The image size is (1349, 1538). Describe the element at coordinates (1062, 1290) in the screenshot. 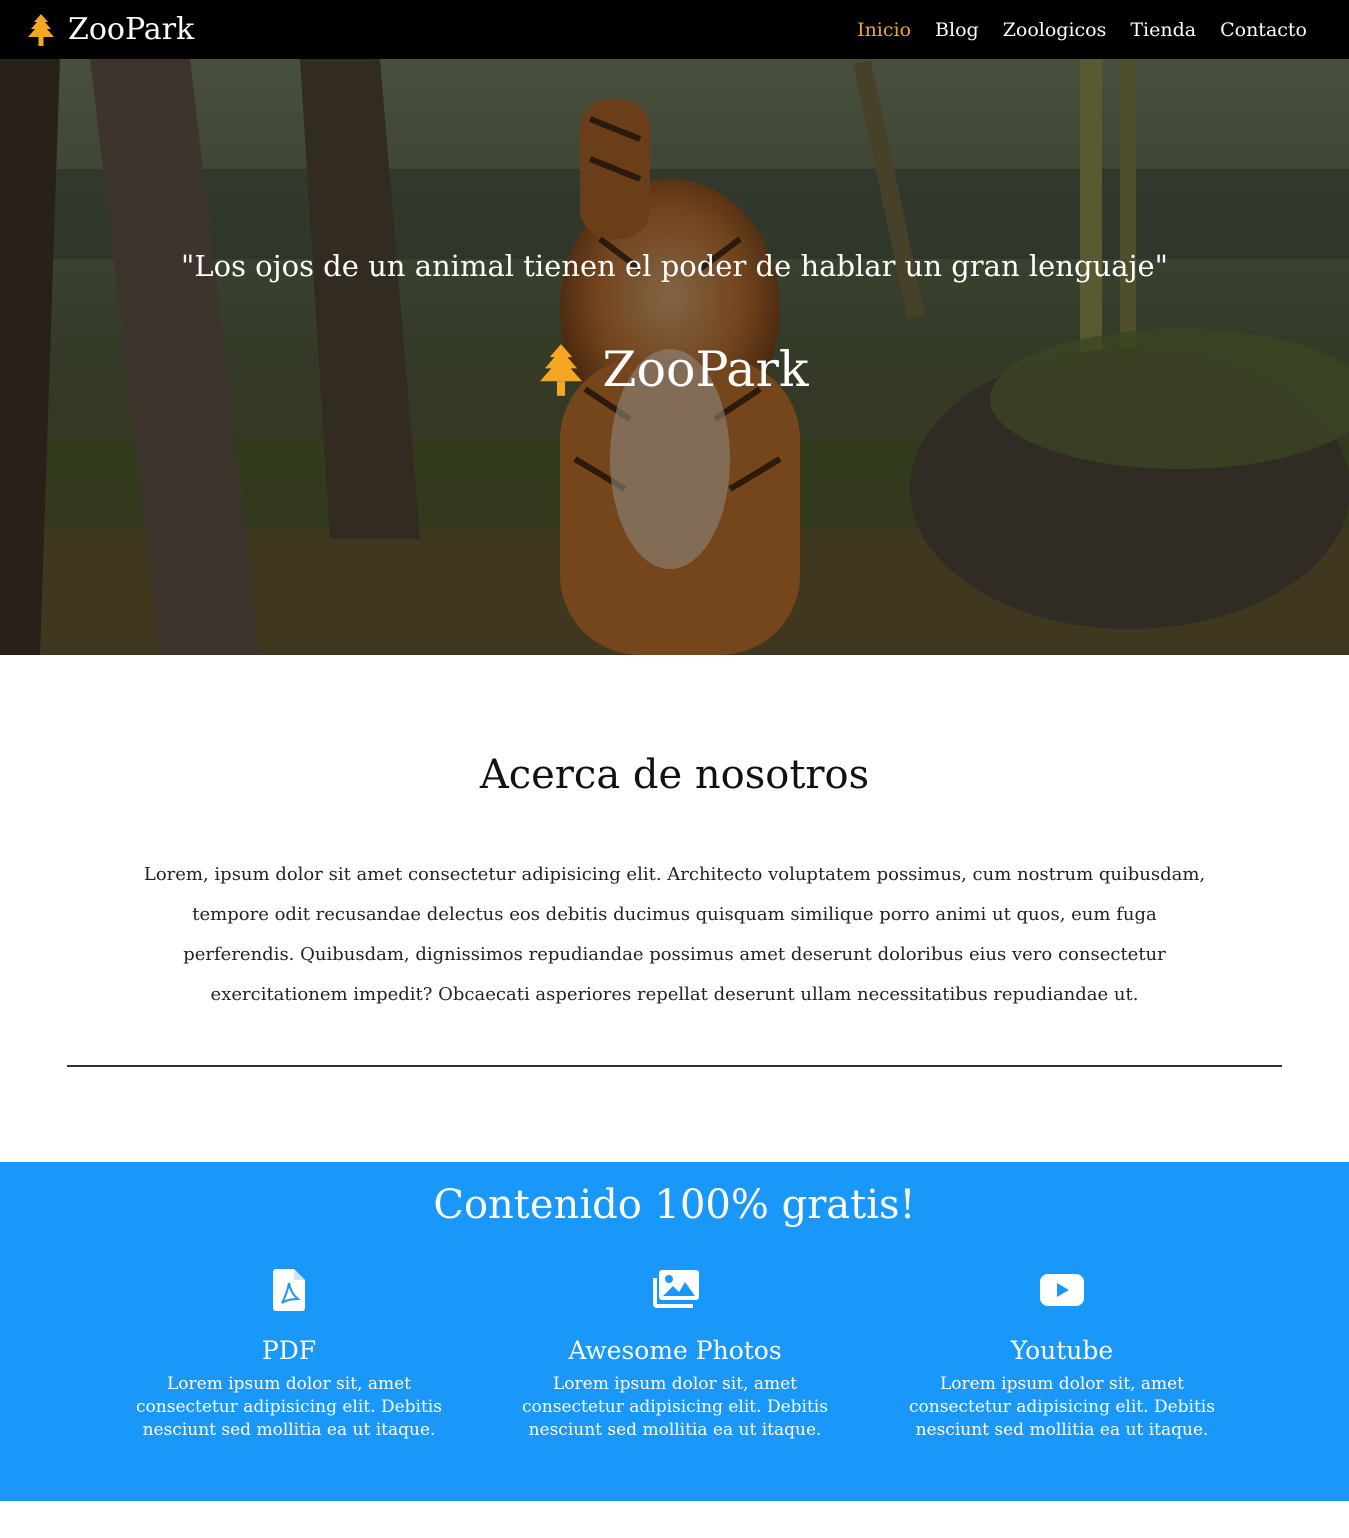

I see `youtube-icon` at that location.